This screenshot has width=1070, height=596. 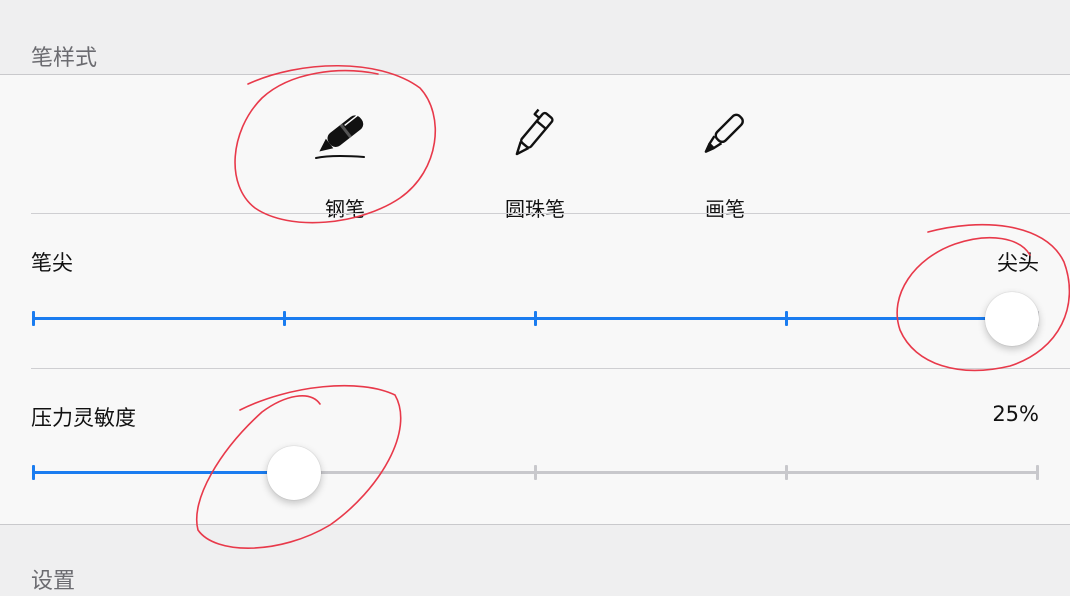 What do you see at coordinates (725, 157) in the screenshot?
I see `pen-option-marker: 画笔` at bounding box center [725, 157].